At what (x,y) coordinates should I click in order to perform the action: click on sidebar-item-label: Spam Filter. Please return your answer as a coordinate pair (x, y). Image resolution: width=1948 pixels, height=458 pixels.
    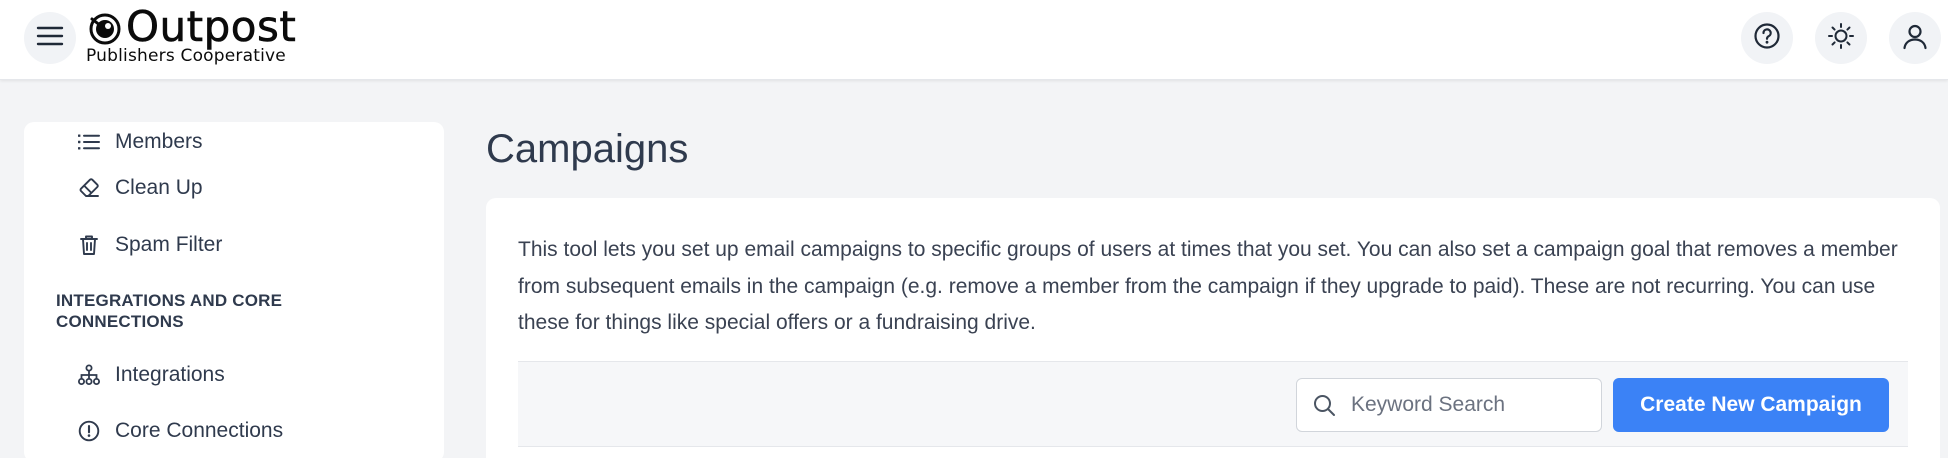
    Looking at the image, I should click on (169, 244).